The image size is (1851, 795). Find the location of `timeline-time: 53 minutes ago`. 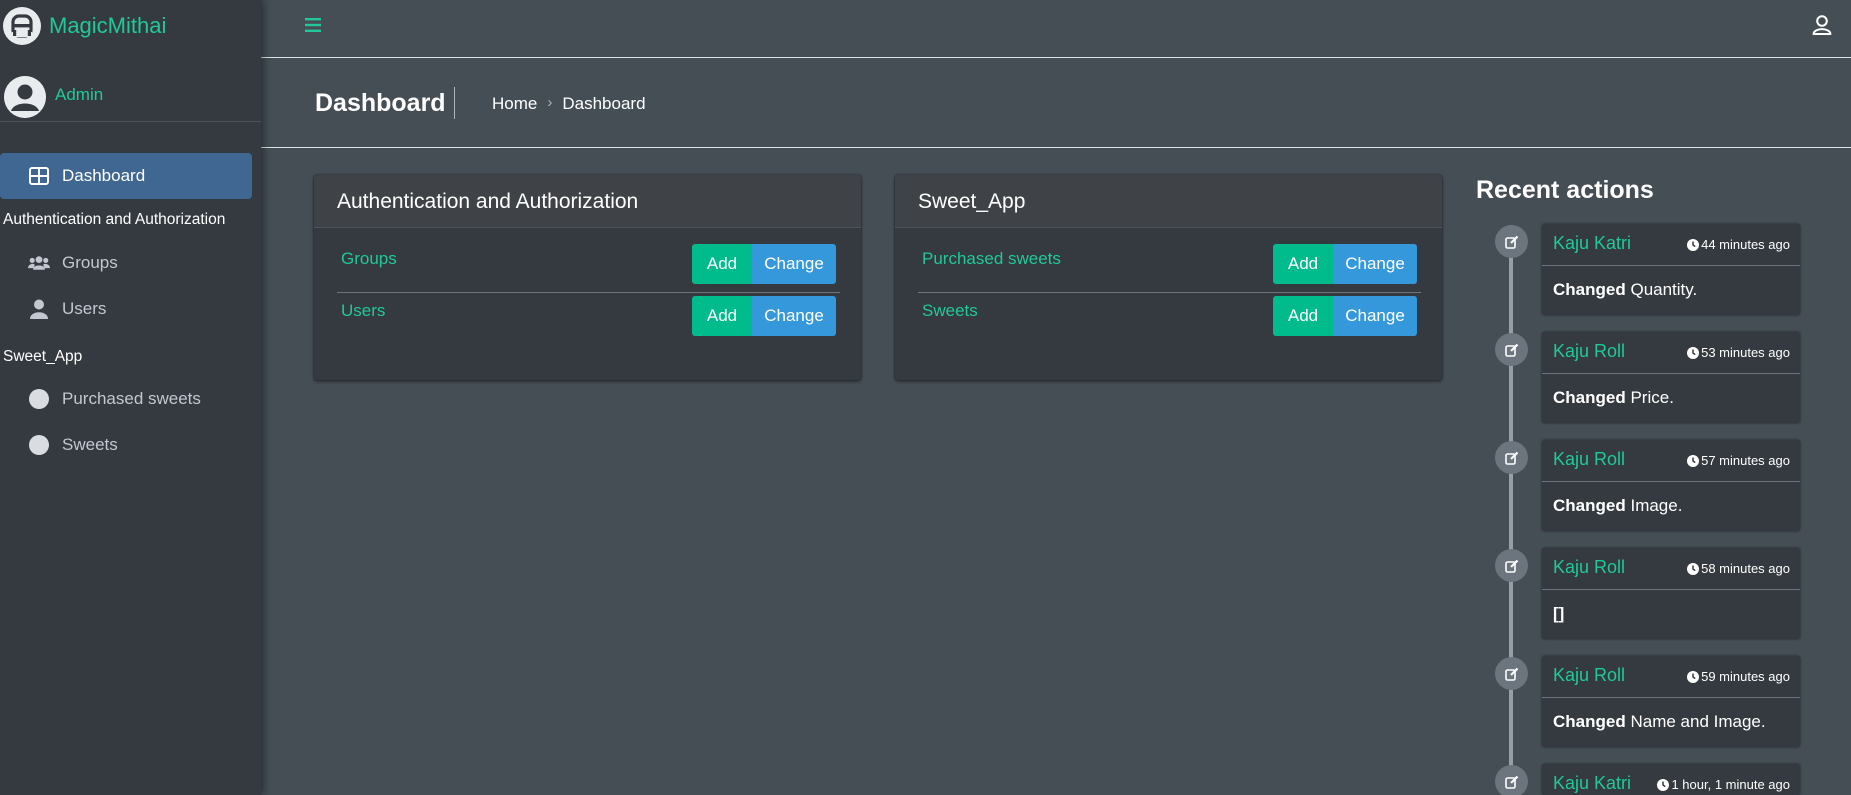

timeline-time: 53 minutes ago is located at coordinates (1738, 352).